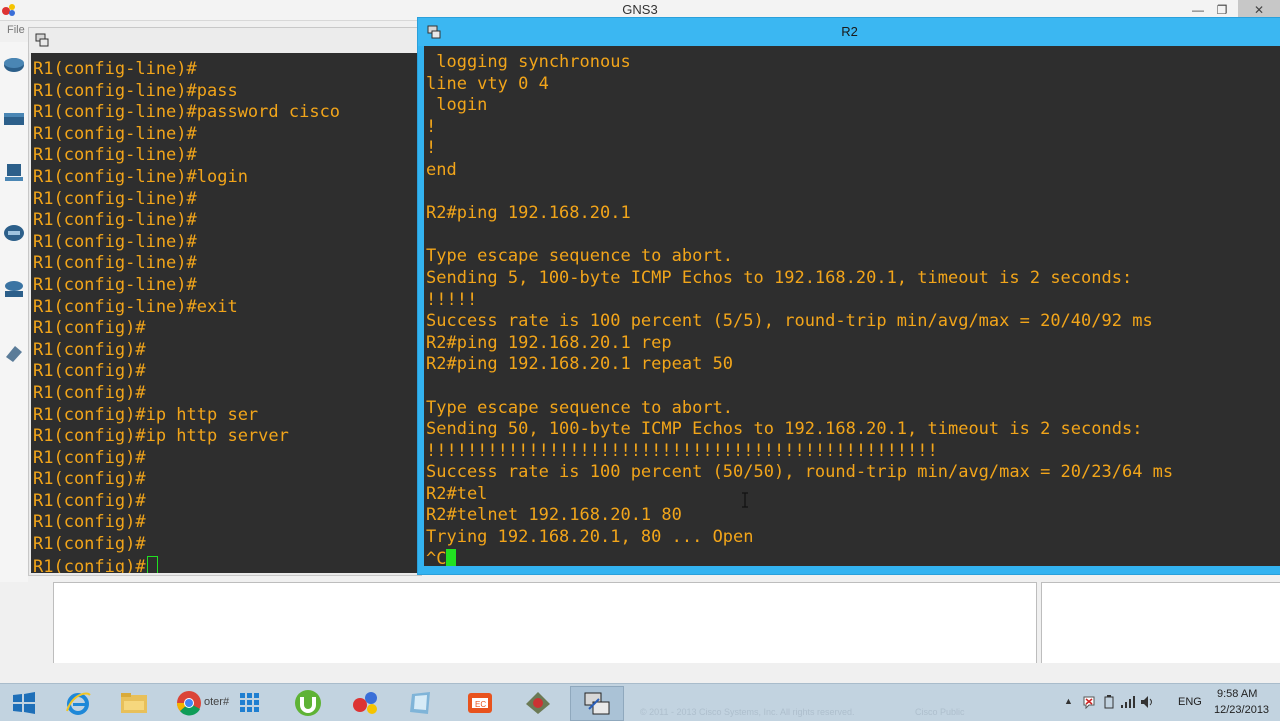 The height and width of the screenshot is (721, 1280). What do you see at coordinates (146, 414) in the screenshot?
I see `r1-line-text: R1(config)#ip http ser` at bounding box center [146, 414].